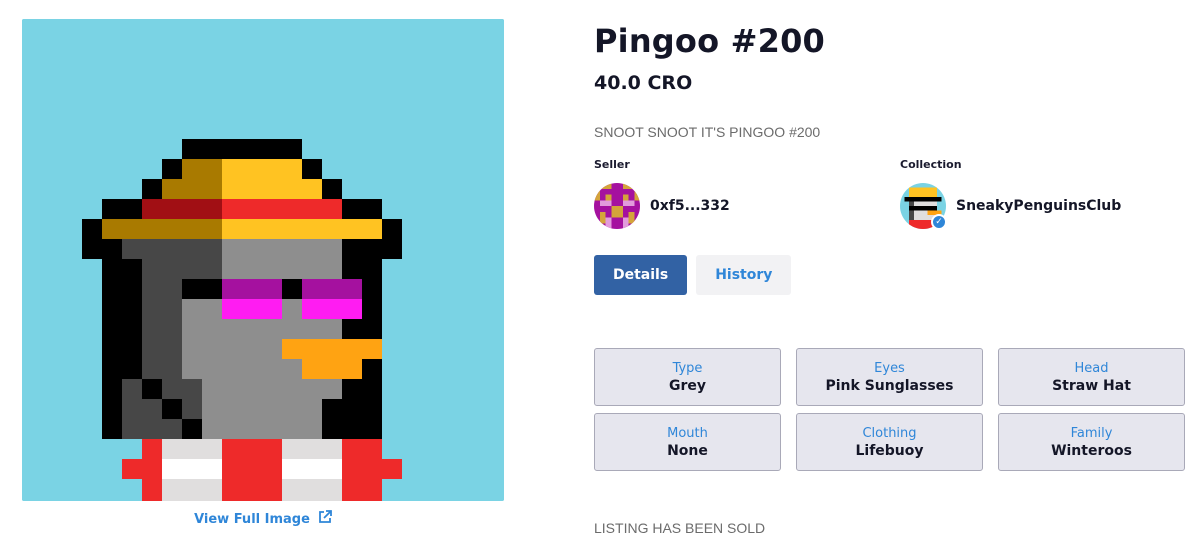  I want to click on listing-status: LISTING HAS BEEN SOLD, so click(680, 528).